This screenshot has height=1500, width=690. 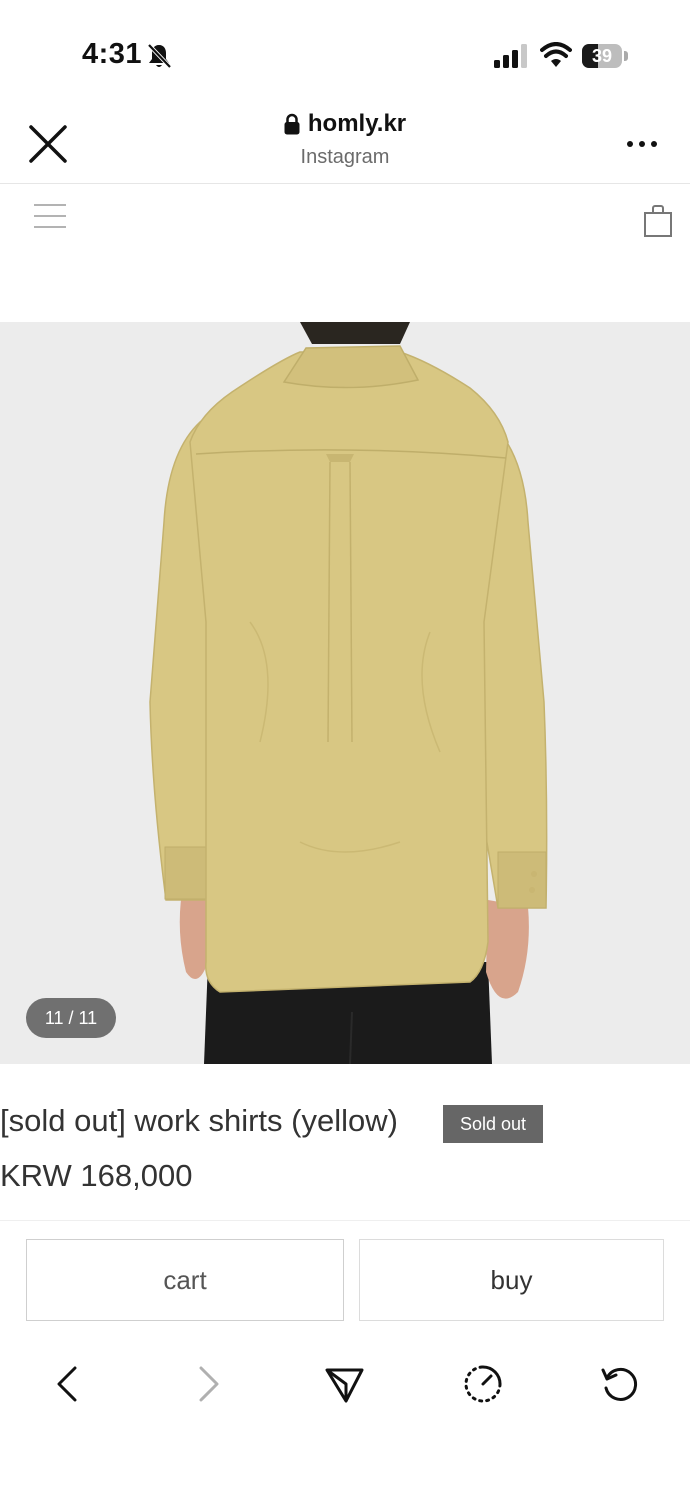 I want to click on battery-icon: 39, so click(x=605, y=56).